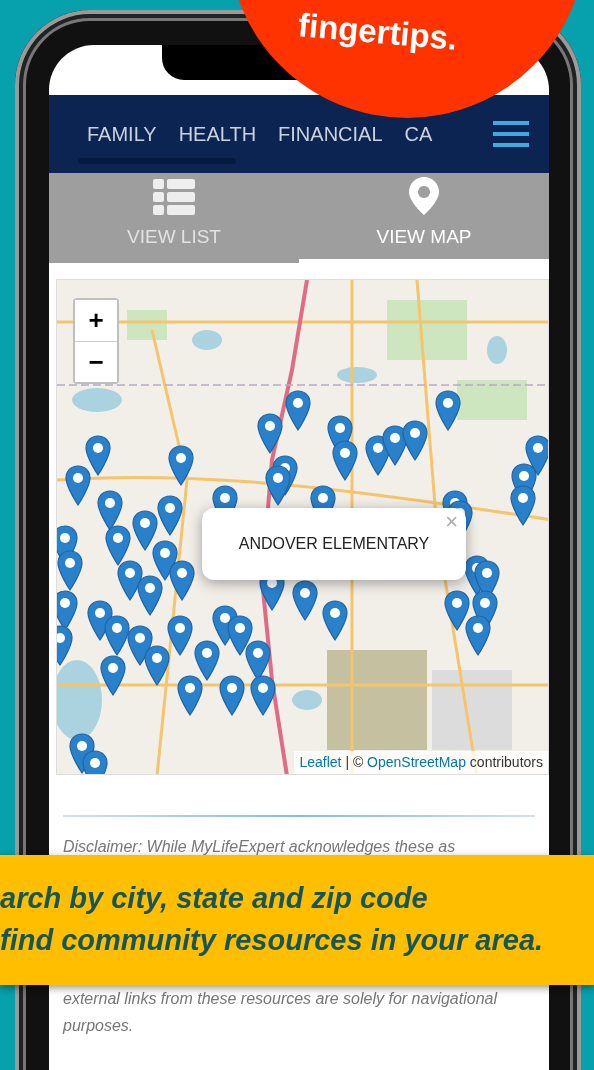 This screenshot has height=1070, width=594. I want to click on list-icon, so click(174, 196).